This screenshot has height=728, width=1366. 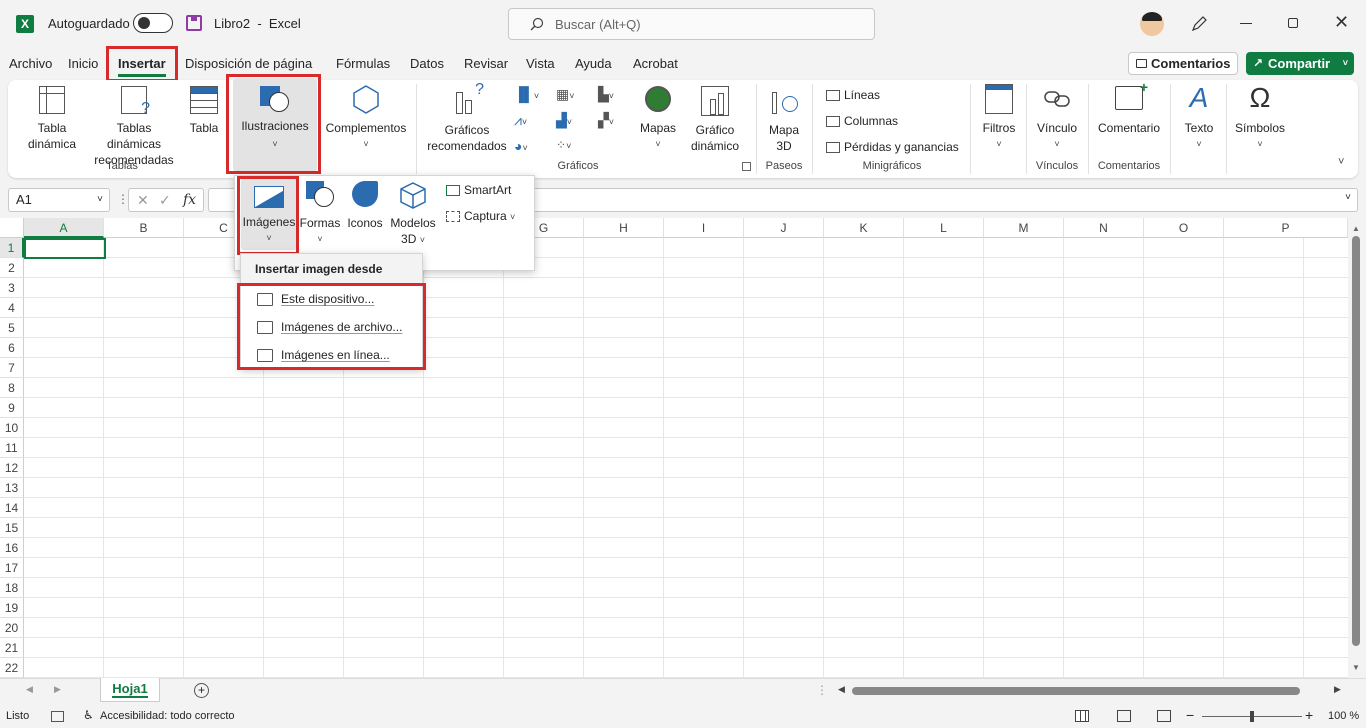 What do you see at coordinates (12, 628) in the screenshot?
I see `row-header-20: 20` at bounding box center [12, 628].